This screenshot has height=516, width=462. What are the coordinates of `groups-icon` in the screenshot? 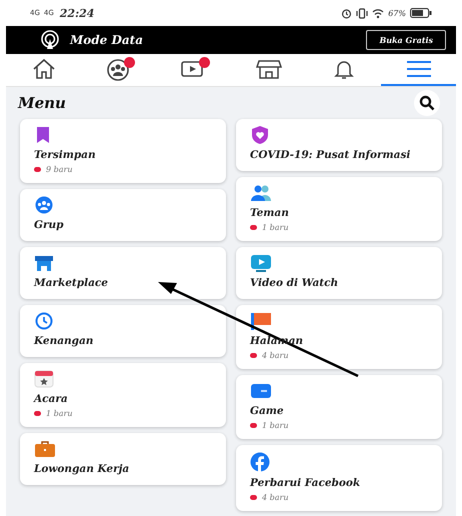 It's located at (44, 205).